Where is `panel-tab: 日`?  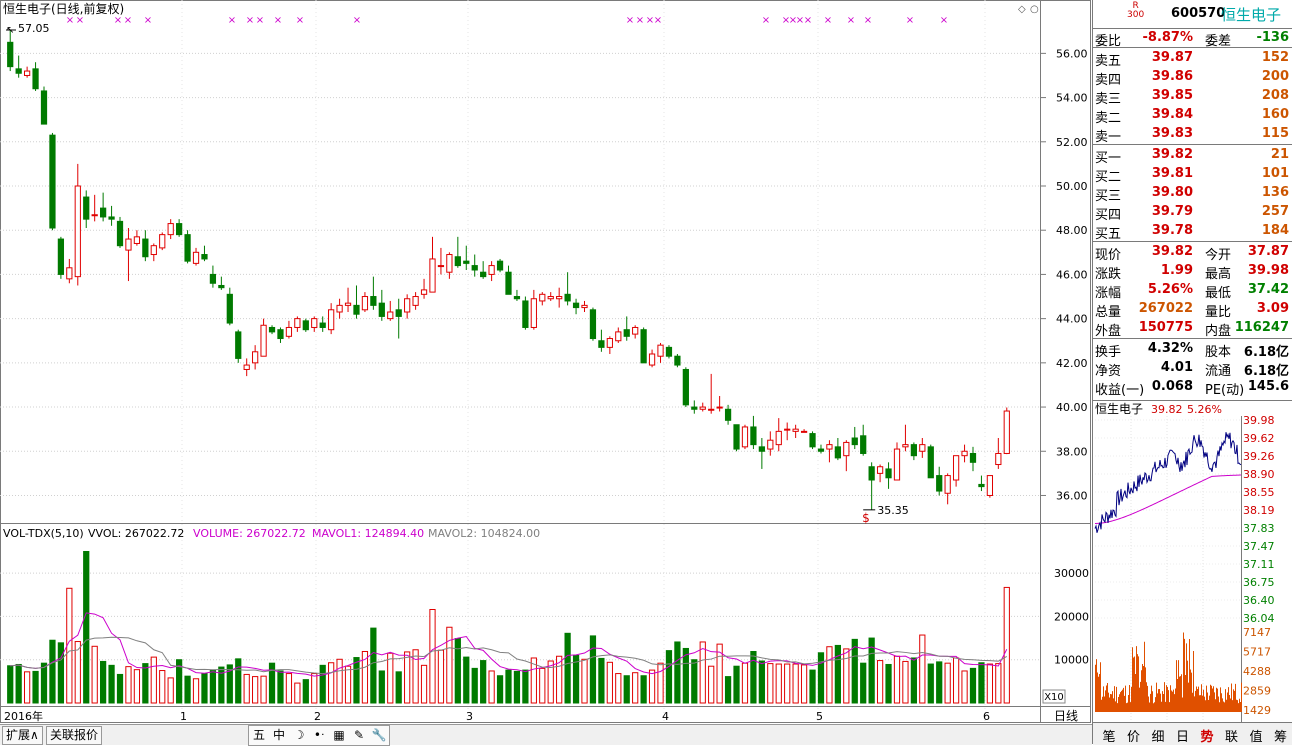 panel-tab: 日 is located at coordinates (1183, 735).